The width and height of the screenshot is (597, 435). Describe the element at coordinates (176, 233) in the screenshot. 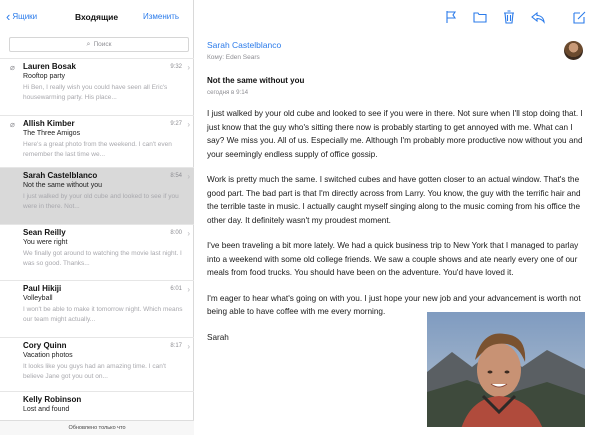

I see `message-time: 8:00` at that location.